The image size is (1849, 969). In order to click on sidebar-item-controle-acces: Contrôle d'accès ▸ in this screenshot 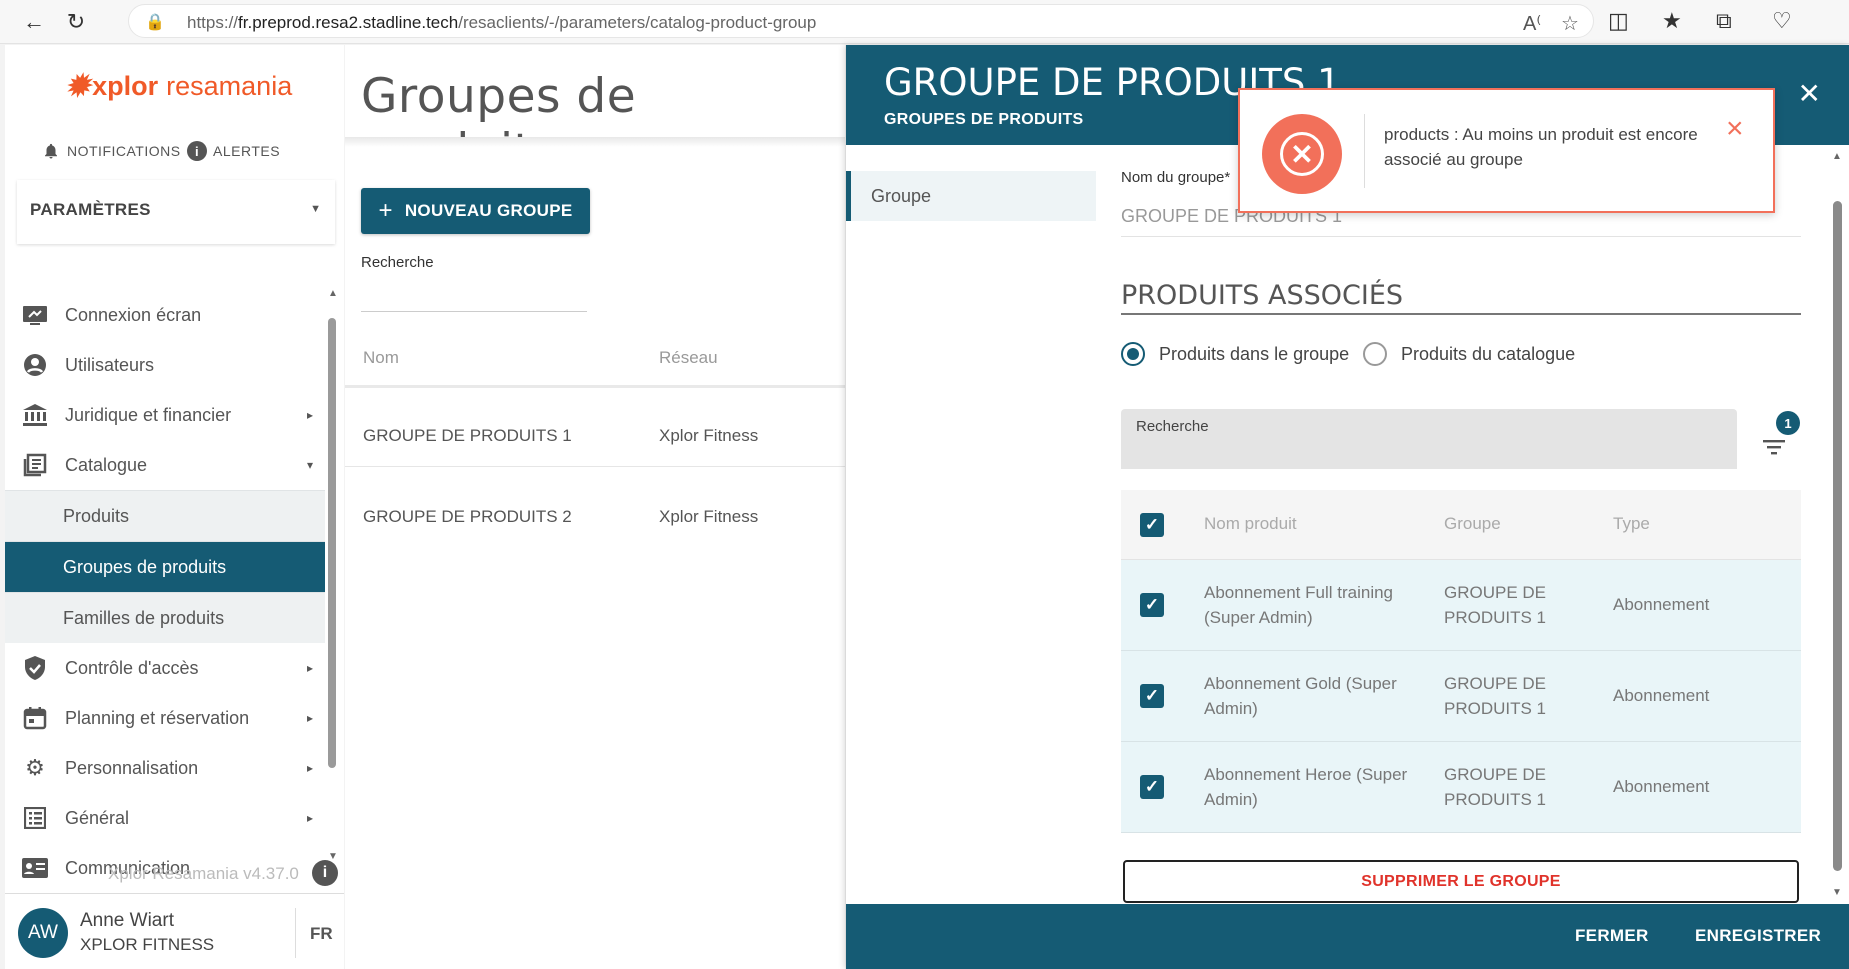, I will do `click(165, 668)`.